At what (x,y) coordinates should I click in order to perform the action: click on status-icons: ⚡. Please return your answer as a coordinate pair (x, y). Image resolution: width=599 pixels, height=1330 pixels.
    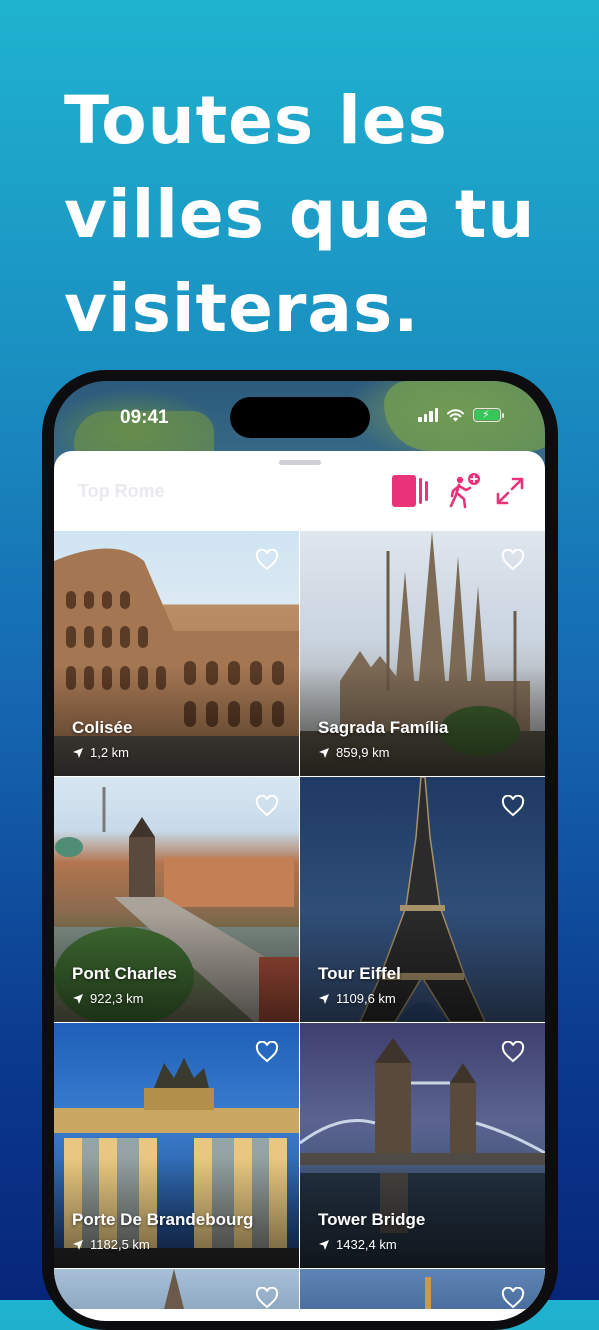
    Looking at the image, I should click on (461, 415).